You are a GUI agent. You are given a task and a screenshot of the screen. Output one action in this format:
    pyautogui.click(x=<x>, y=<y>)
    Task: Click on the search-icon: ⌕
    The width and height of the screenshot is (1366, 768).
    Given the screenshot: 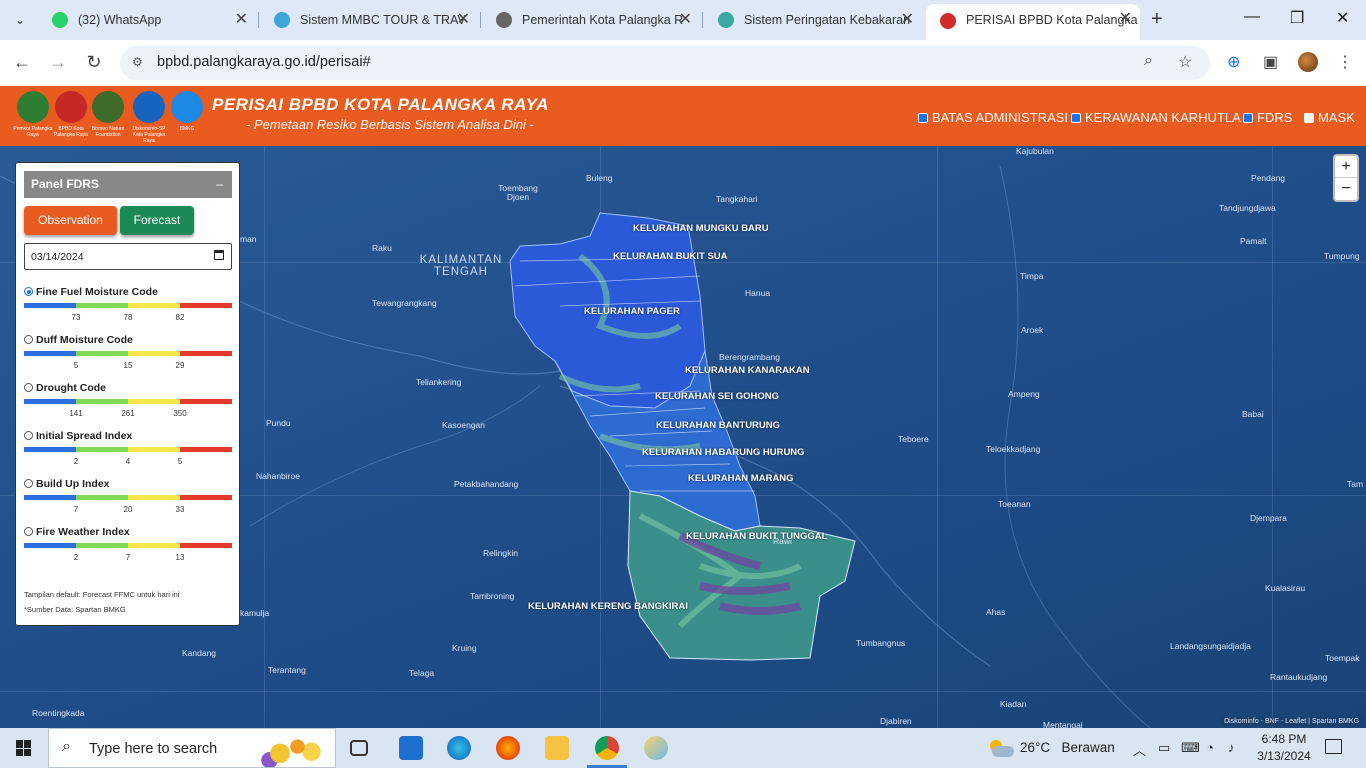 What is the action you would take?
    pyautogui.click(x=66, y=746)
    